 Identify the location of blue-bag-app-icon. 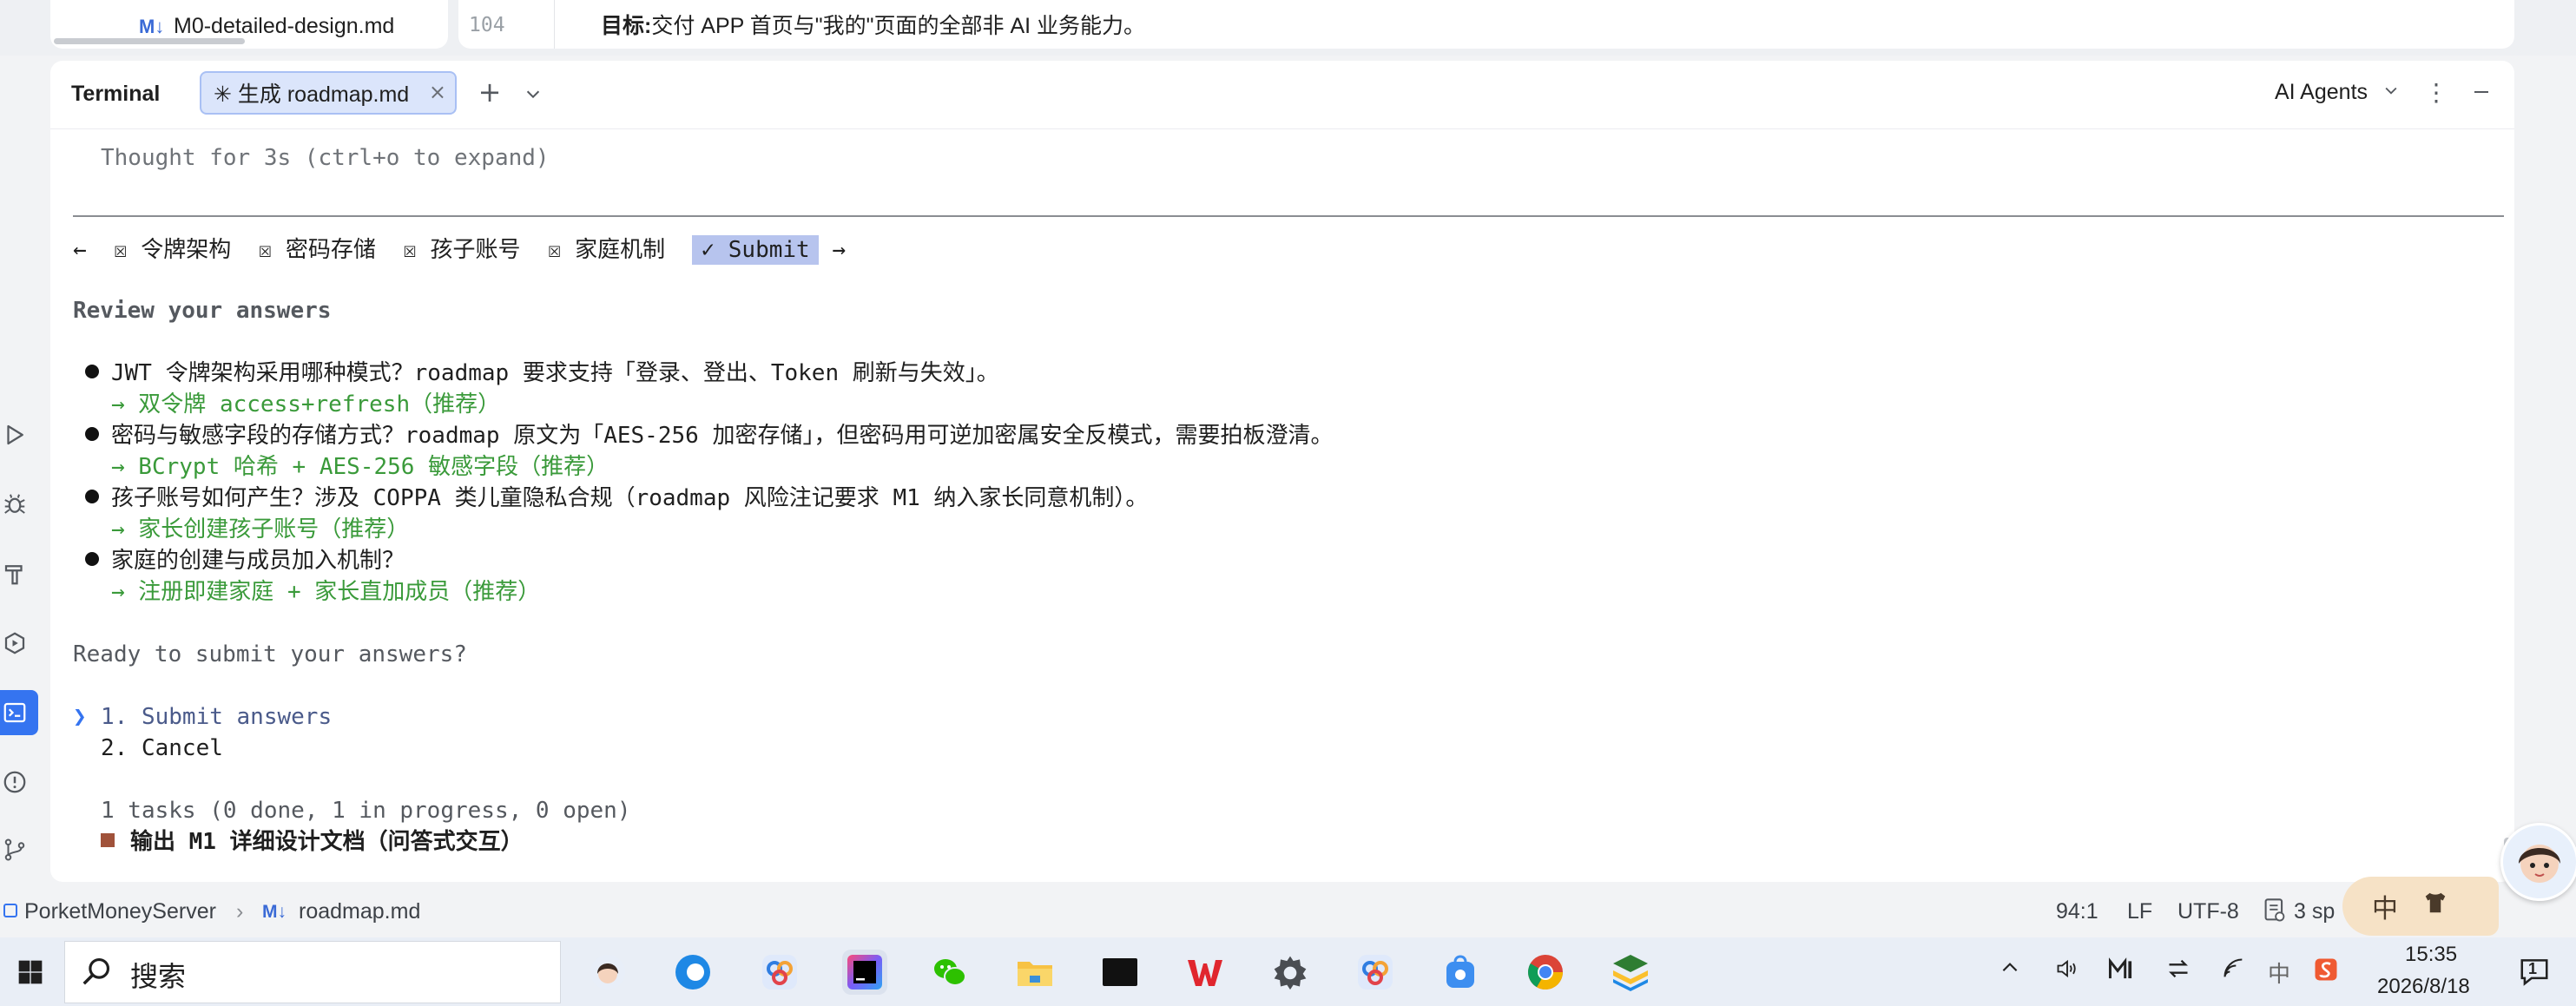
(1460, 973).